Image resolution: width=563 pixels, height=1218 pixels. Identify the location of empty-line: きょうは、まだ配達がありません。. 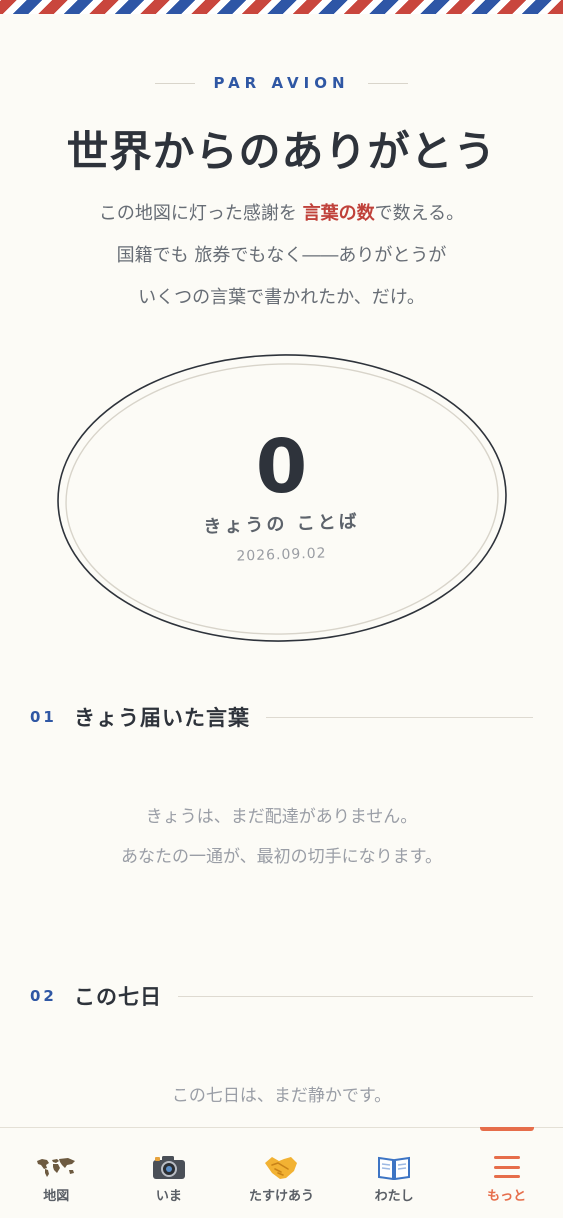
(281, 817).